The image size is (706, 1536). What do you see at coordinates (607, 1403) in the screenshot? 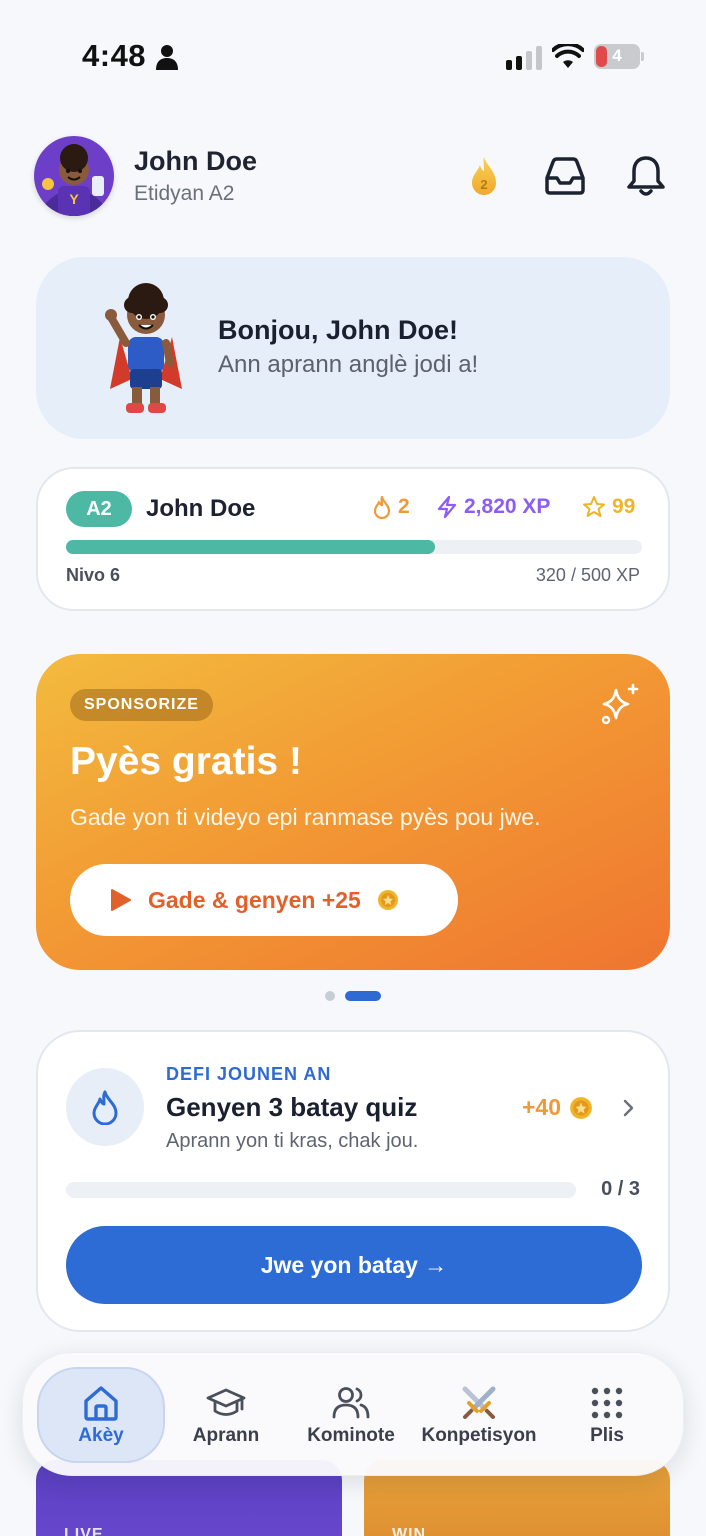
I see `grid-icon` at bounding box center [607, 1403].